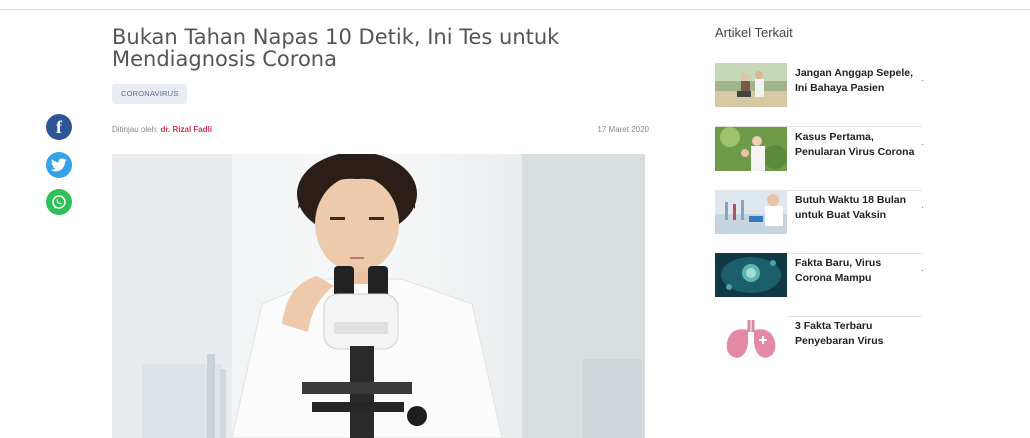 This screenshot has width=1030, height=438. I want to click on related-article-title: Butuh Waktu 18 Bulan untuk Buat Vaksin, so click(851, 207).